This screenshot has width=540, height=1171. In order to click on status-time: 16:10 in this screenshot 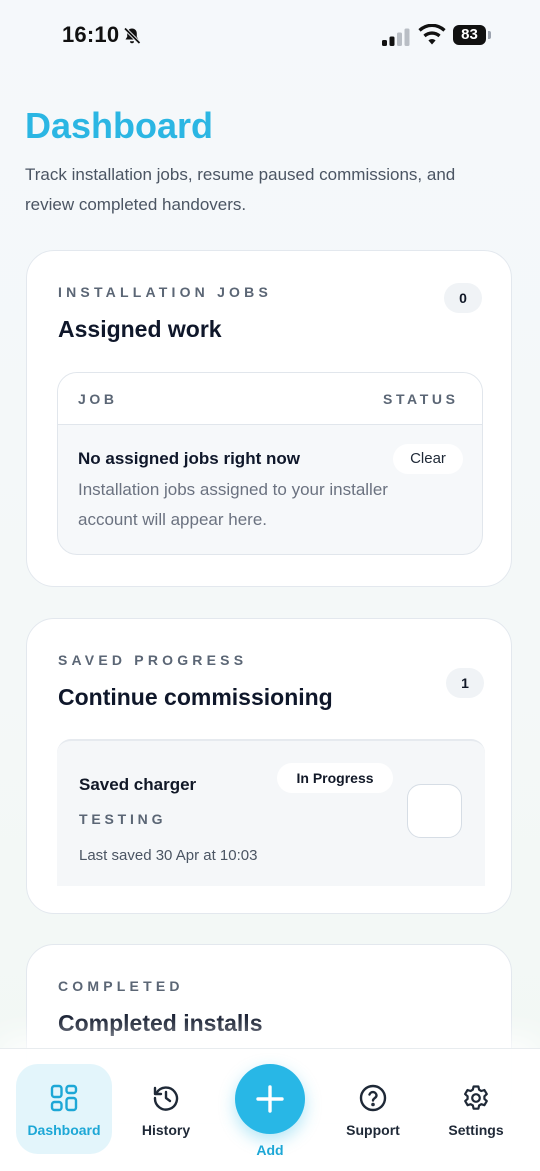, I will do `click(91, 34)`.